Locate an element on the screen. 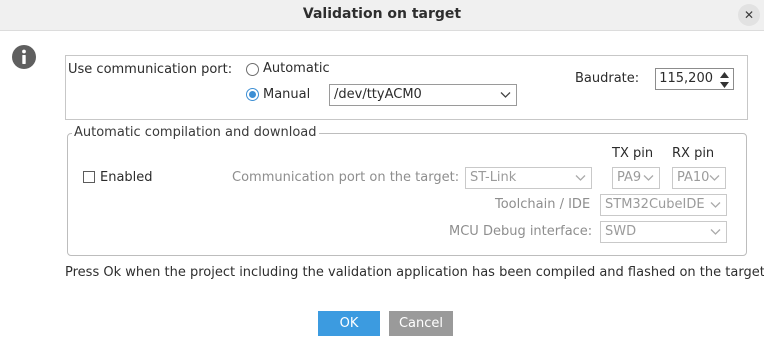 The height and width of the screenshot is (345, 764). rx-pin-select: PA10 is located at coordinates (699, 178).